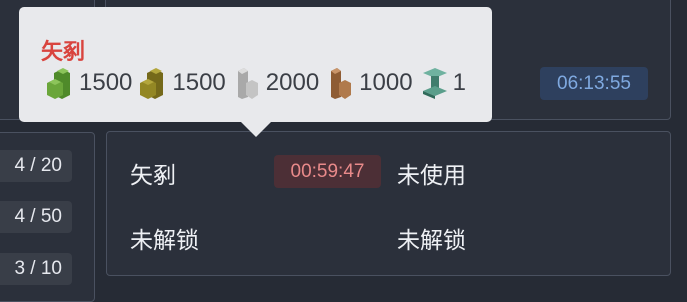 This screenshot has height=302, width=687. What do you see at coordinates (431, 173) in the screenshot?
I see `slot-2-label: 未使用` at bounding box center [431, 173].